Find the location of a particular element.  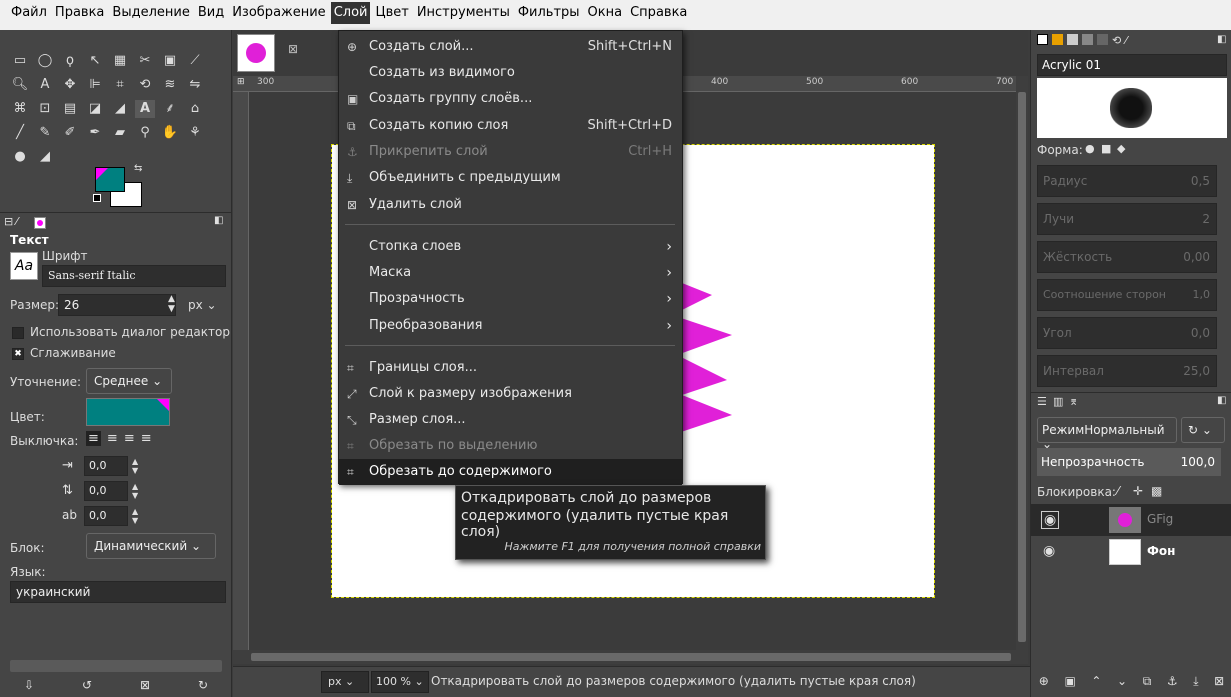

menu-item-layer-to-image-size: ⤢ Слой к размеру изображения is located at coordinates (510, 394).